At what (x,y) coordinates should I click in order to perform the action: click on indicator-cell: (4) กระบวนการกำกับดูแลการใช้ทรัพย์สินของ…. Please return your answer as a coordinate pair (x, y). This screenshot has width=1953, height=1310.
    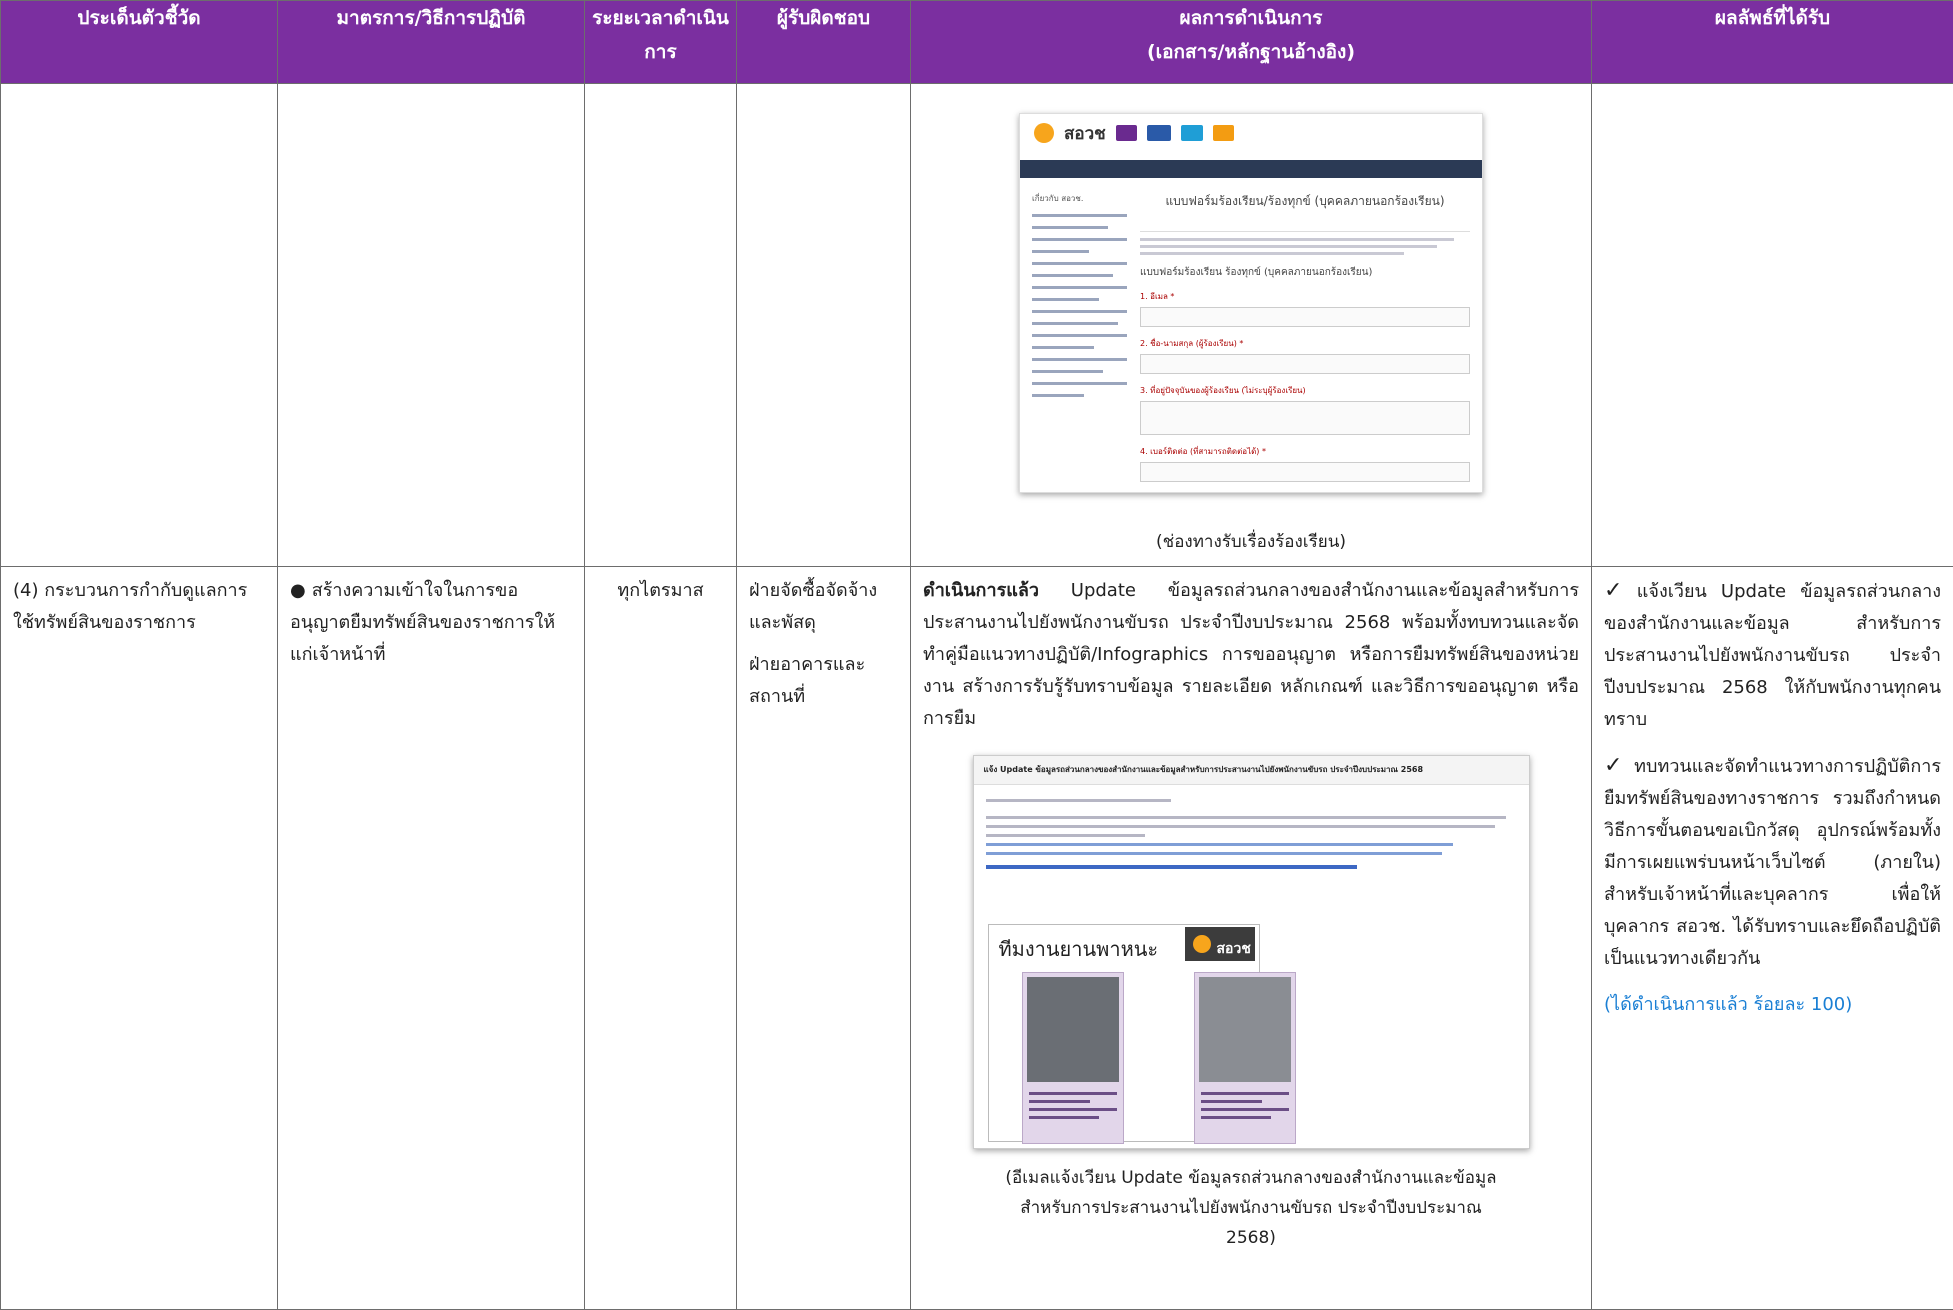
    Looking at the image, I should click on (139, 938).